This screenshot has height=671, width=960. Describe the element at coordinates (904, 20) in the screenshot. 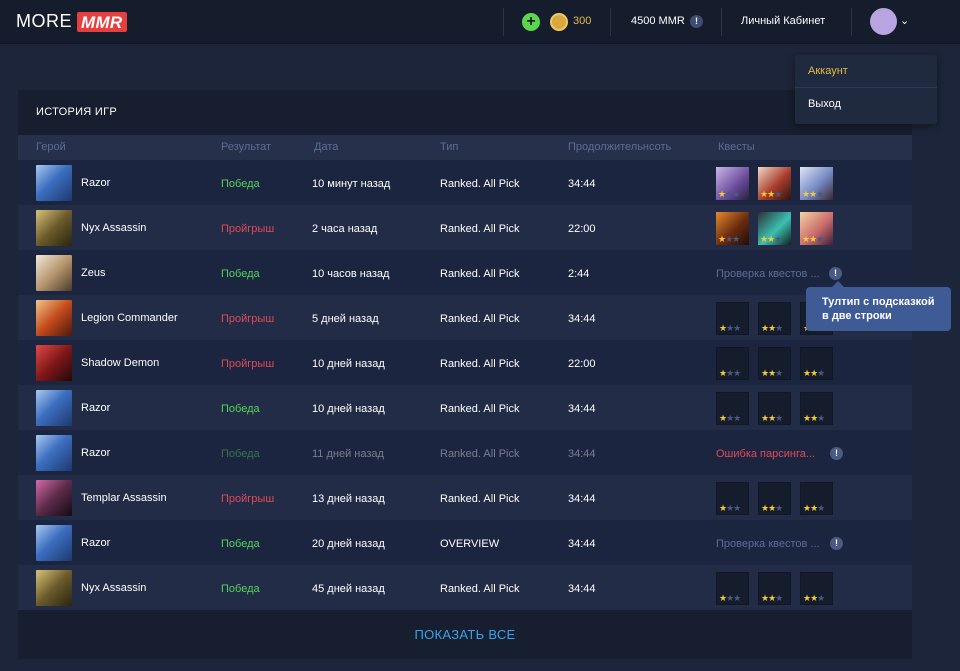

I see `chevron-down-icon: ⌄` at that location.